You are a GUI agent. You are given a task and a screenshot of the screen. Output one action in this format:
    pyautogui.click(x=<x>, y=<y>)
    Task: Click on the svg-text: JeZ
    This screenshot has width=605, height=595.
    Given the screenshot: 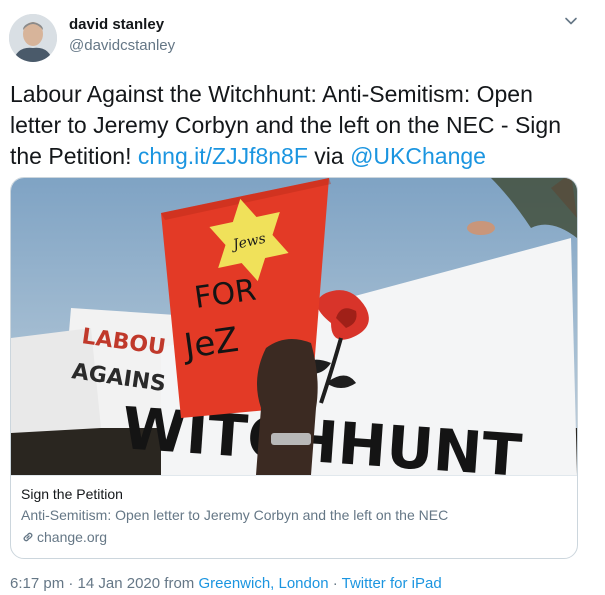 What is the action you would take?
    pyautogui.click(x=210, y=343)
    